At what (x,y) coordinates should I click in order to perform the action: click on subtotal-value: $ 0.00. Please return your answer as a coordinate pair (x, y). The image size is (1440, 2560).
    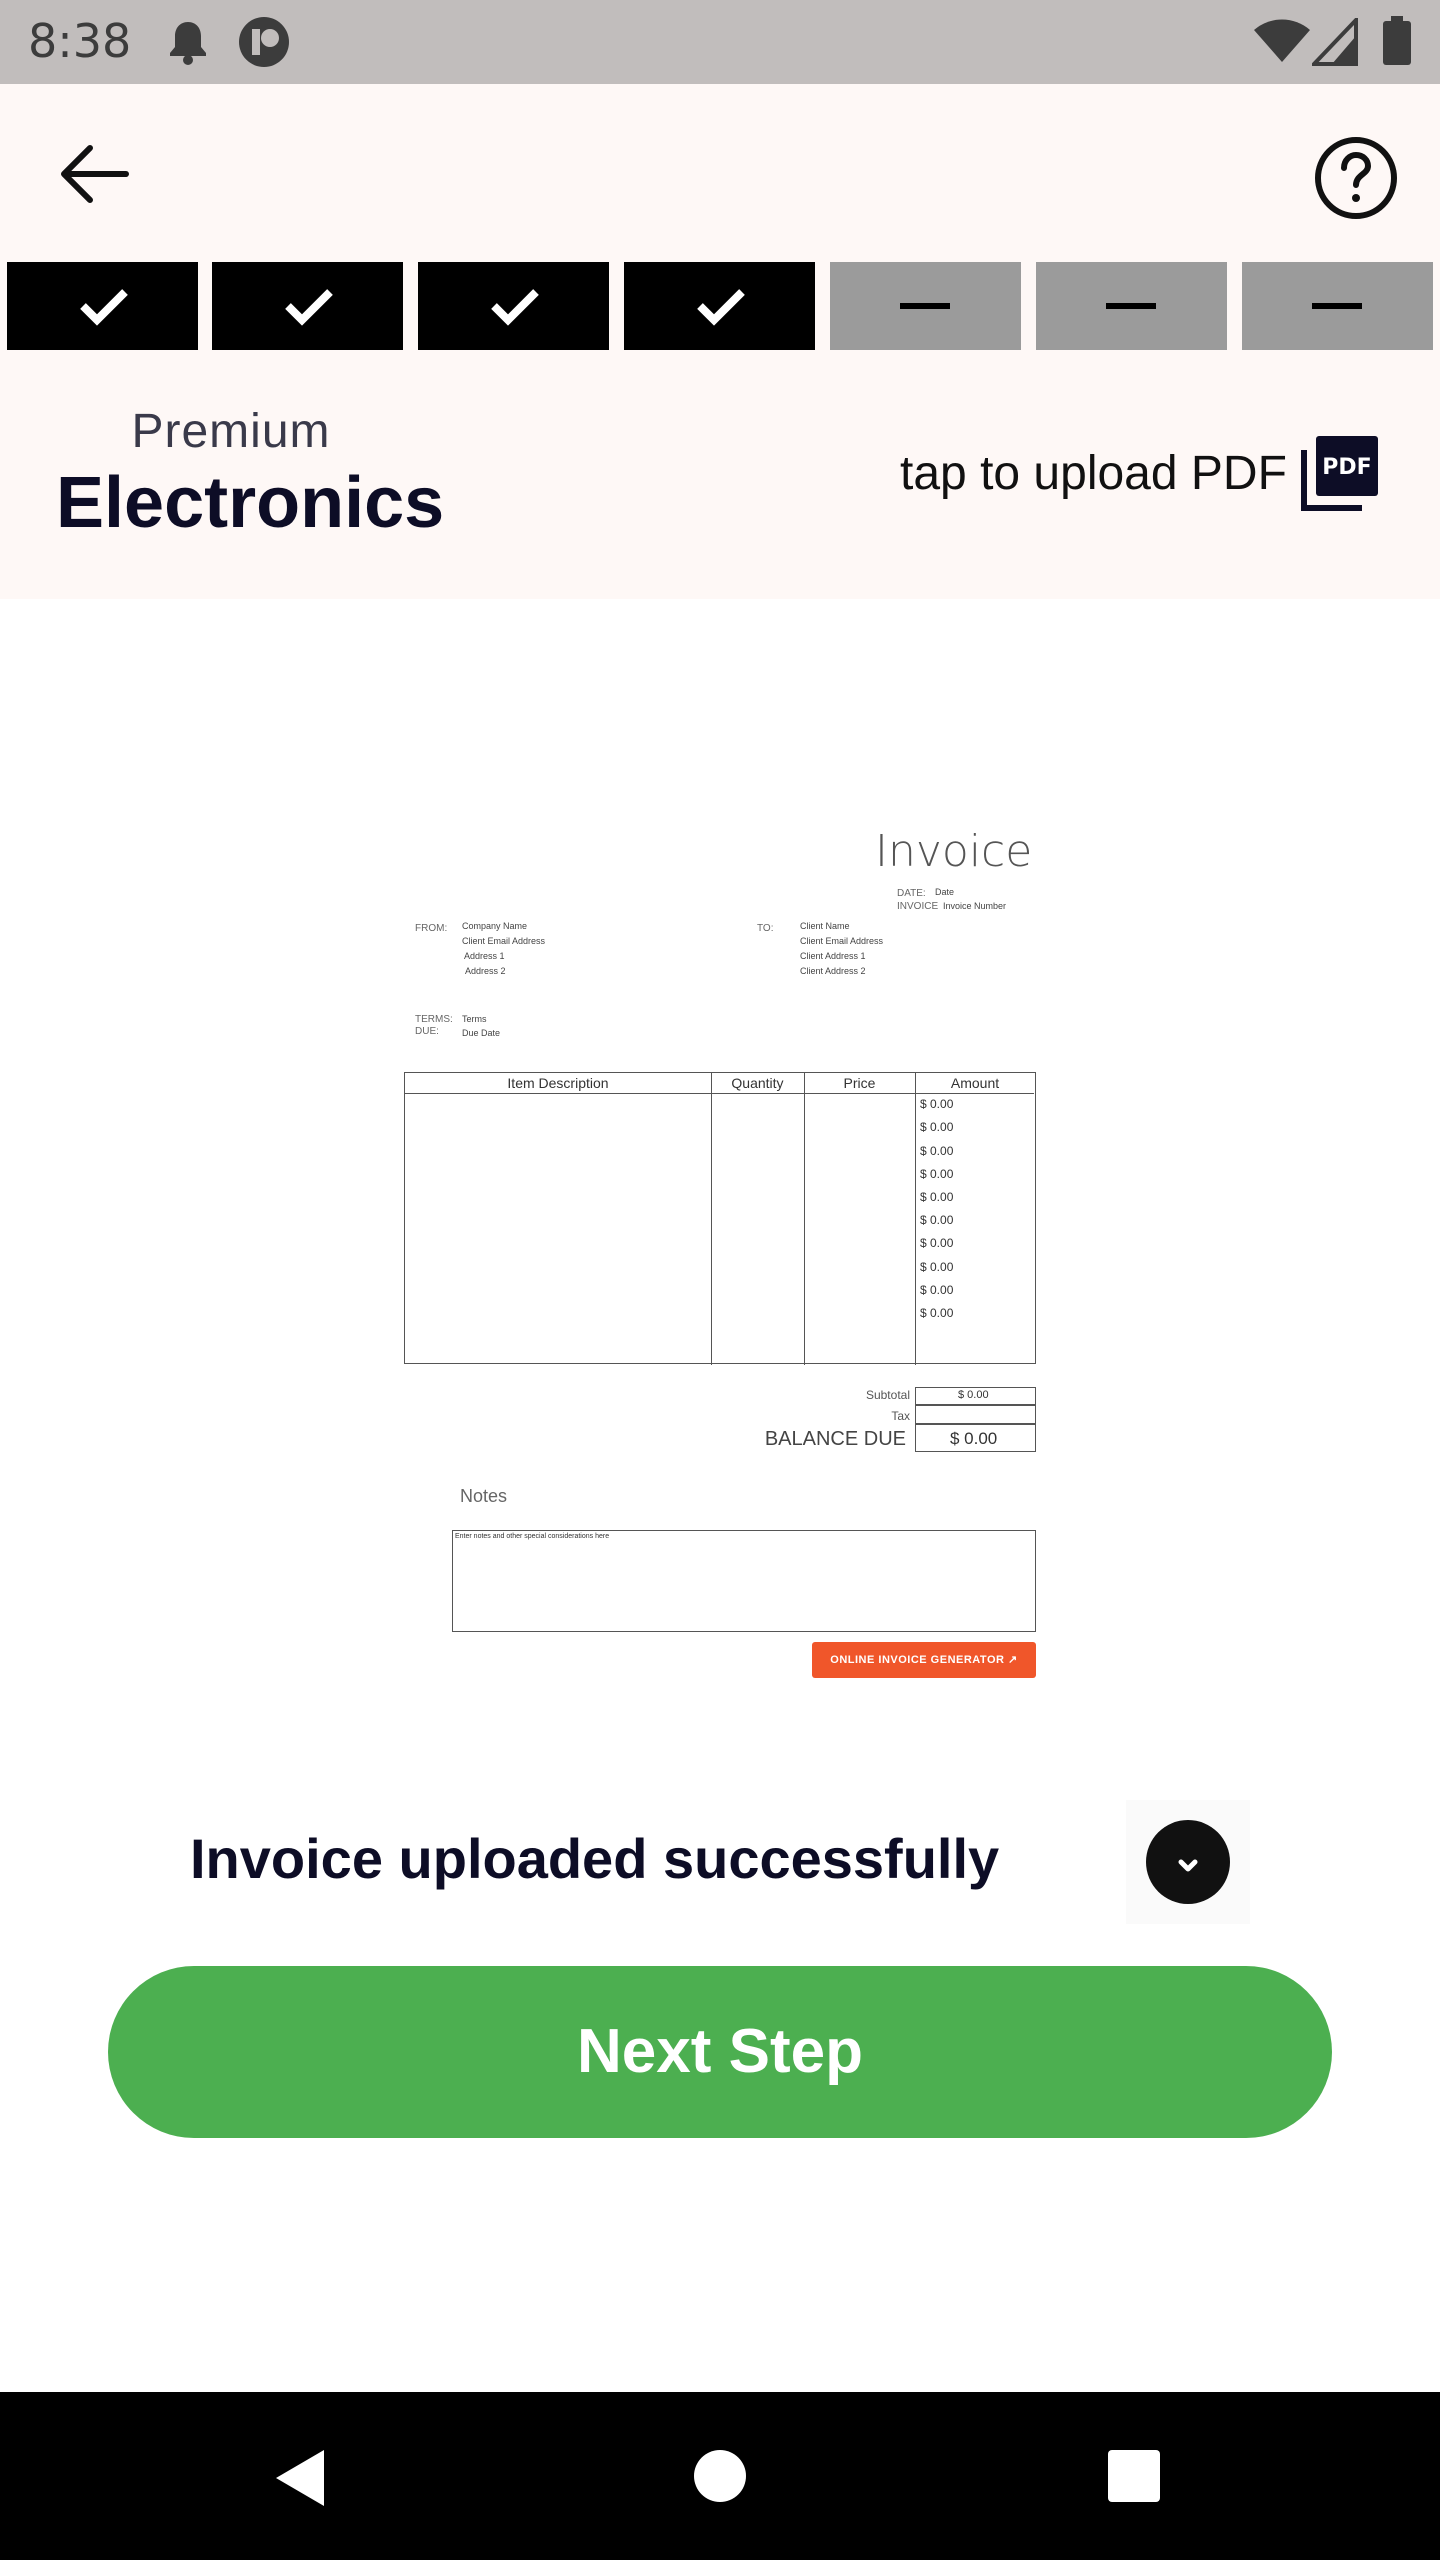
    Looking at the image, I should click on (973, 1395).